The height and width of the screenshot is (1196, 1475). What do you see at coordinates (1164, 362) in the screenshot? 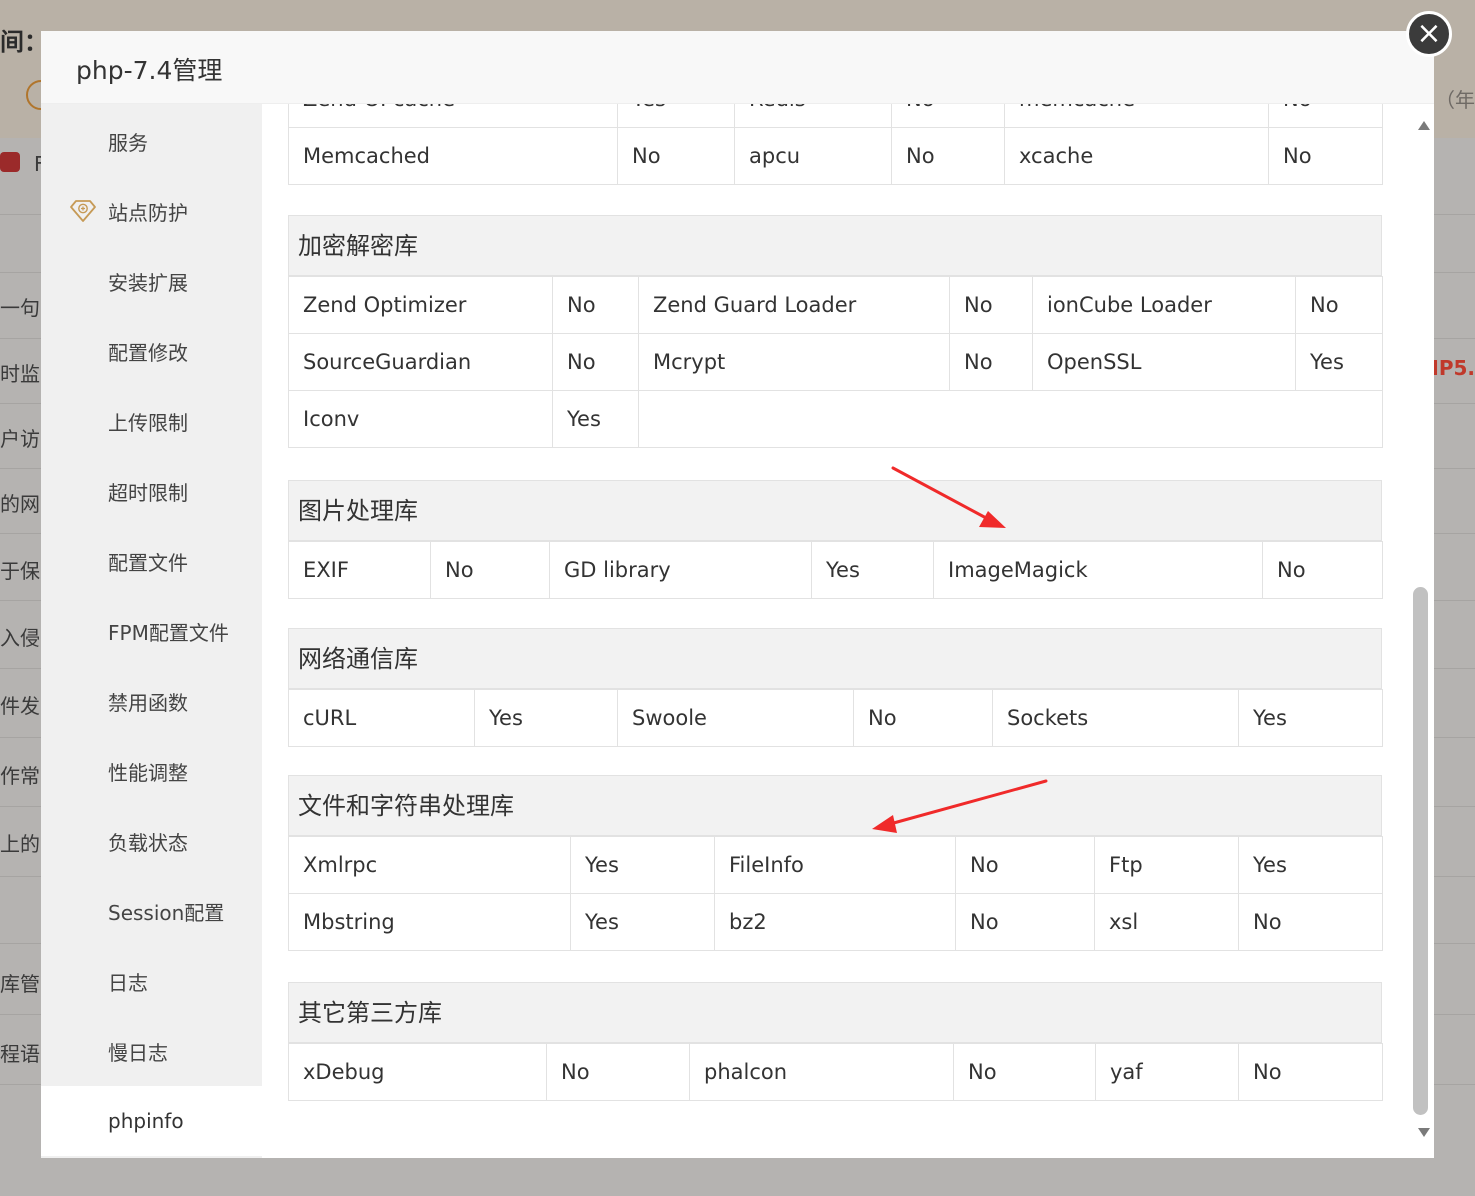
I see `extension-name: OpenSSL` at bounding box center [1164, 362].